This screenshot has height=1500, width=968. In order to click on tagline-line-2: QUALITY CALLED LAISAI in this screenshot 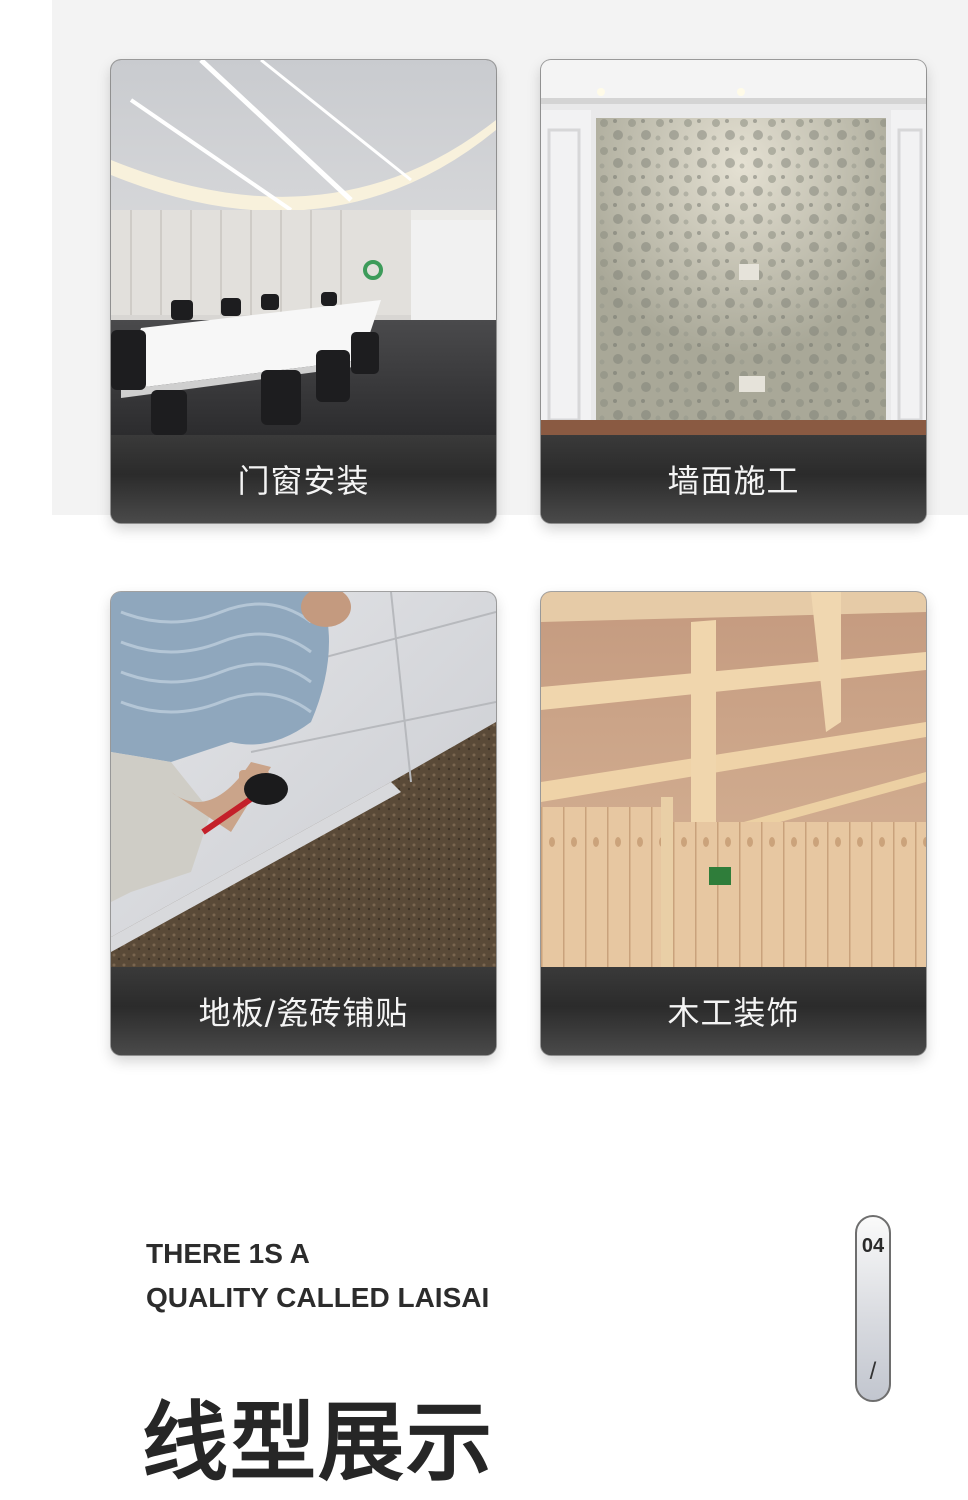, I will do `click(318, 1297)`.